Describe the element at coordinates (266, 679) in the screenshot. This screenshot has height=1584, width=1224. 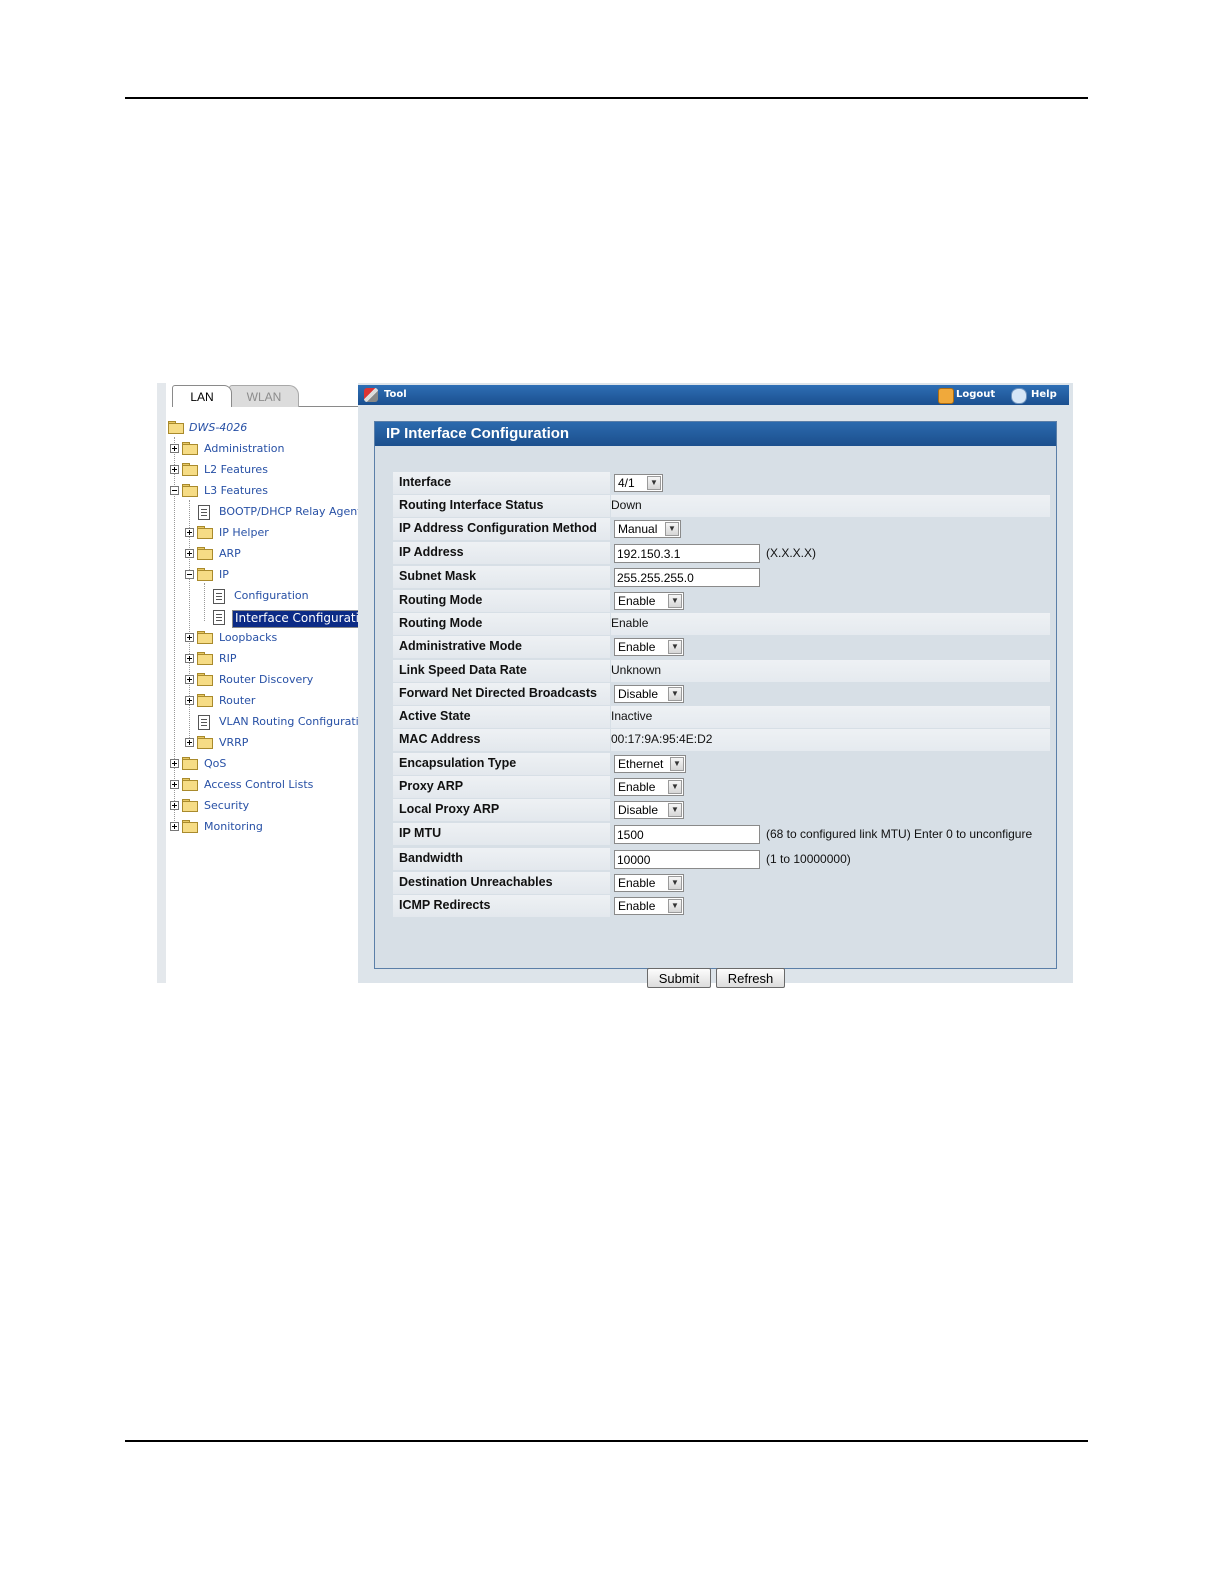
I see `tree-item-label: Router Discovery` at that location.